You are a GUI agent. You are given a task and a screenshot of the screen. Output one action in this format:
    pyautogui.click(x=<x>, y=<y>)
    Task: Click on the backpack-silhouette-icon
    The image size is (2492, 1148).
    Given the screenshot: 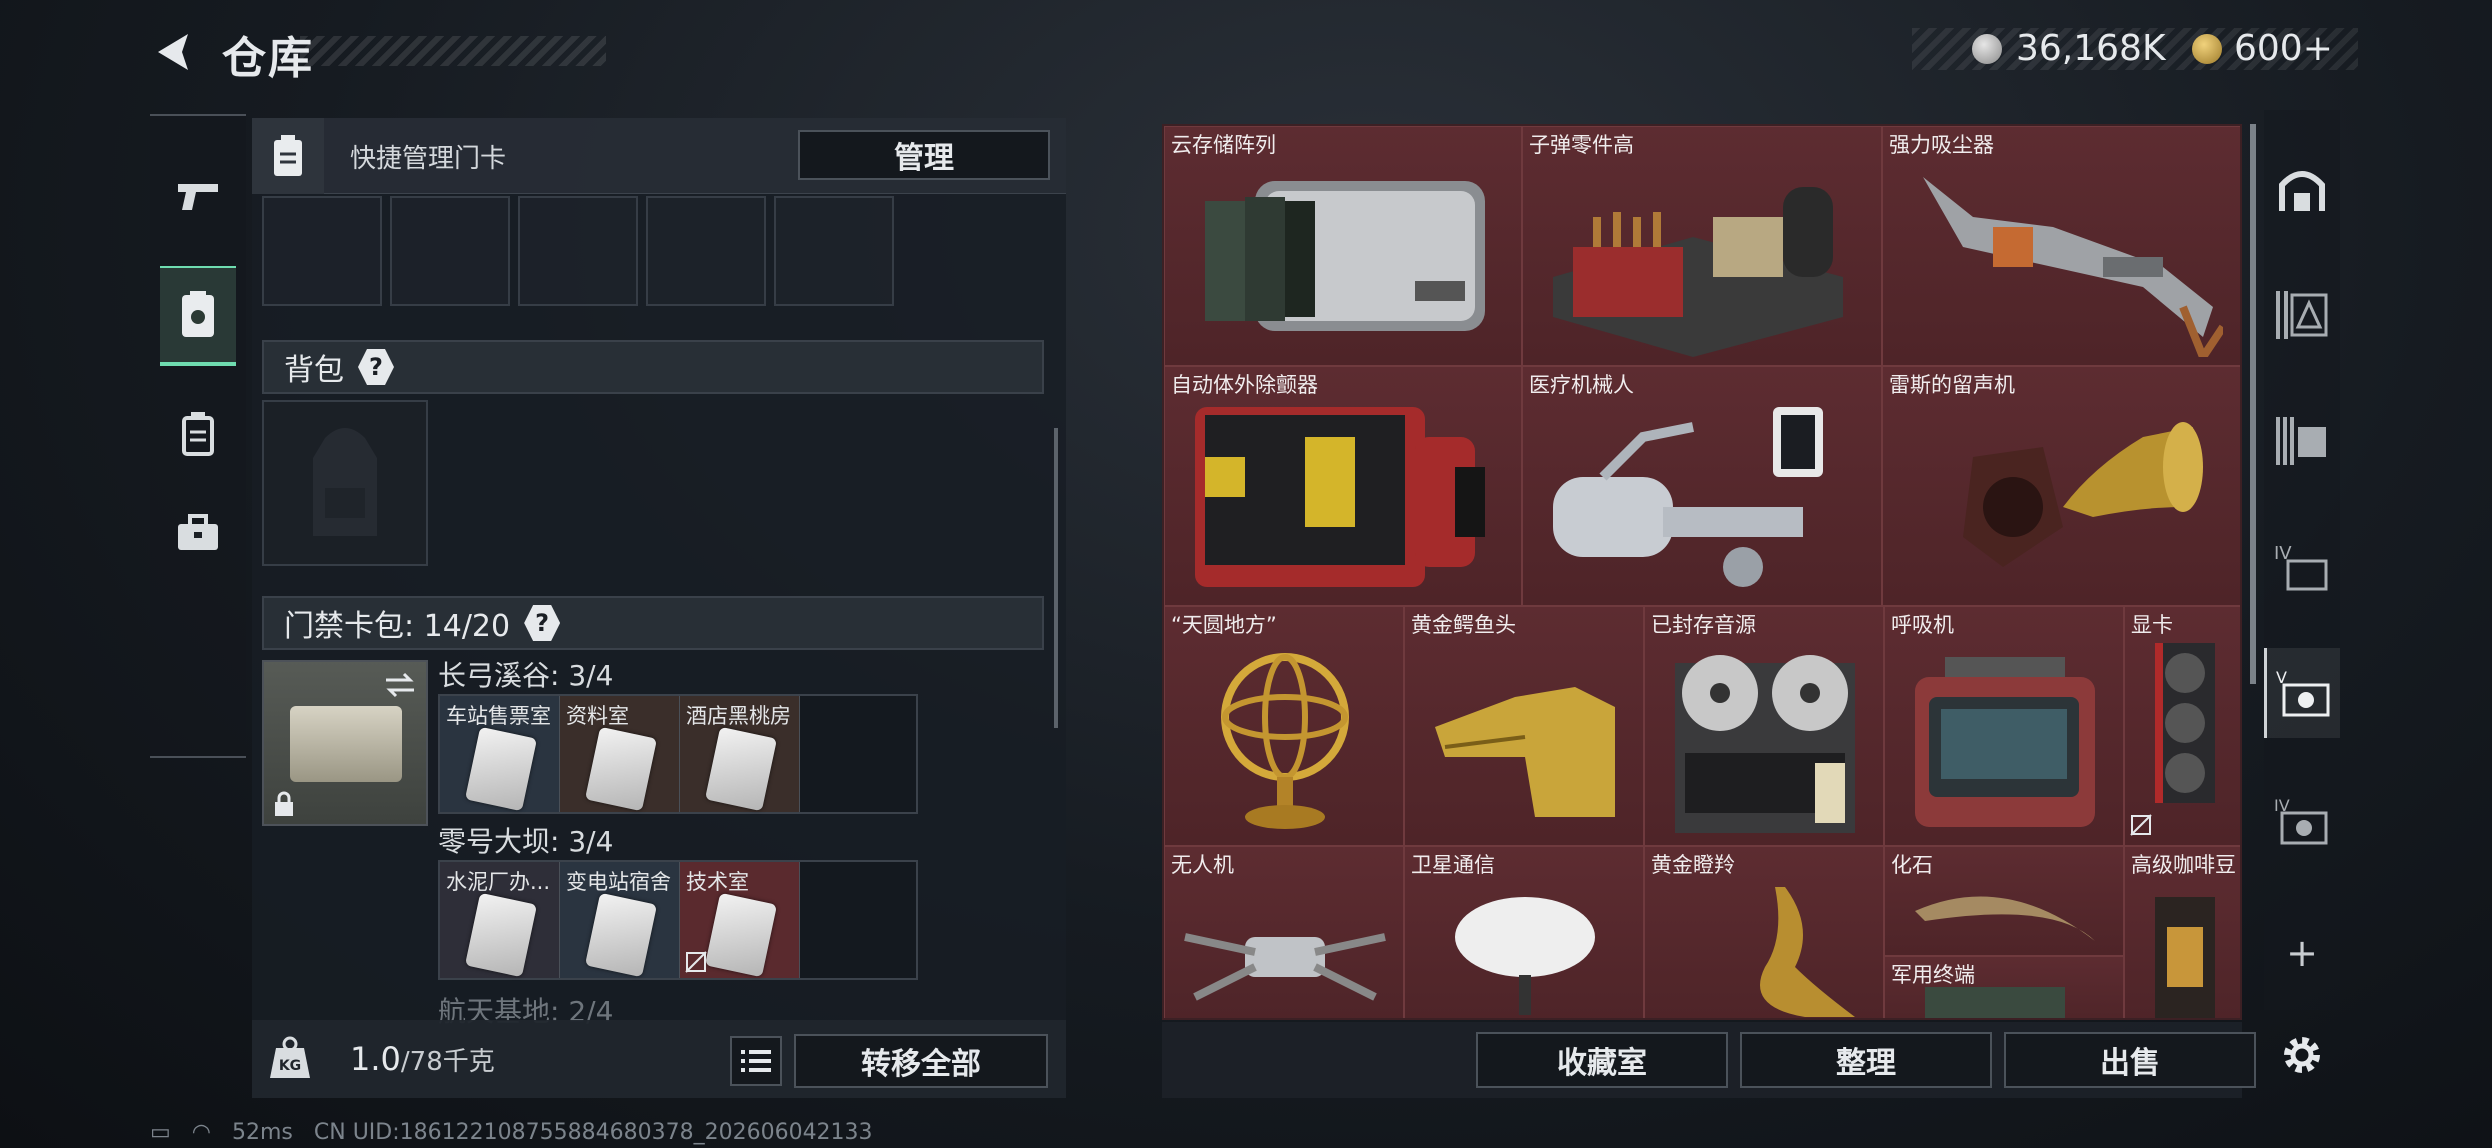 What is the action you would take?
    pyautogui.click(x=345, y=482)
    